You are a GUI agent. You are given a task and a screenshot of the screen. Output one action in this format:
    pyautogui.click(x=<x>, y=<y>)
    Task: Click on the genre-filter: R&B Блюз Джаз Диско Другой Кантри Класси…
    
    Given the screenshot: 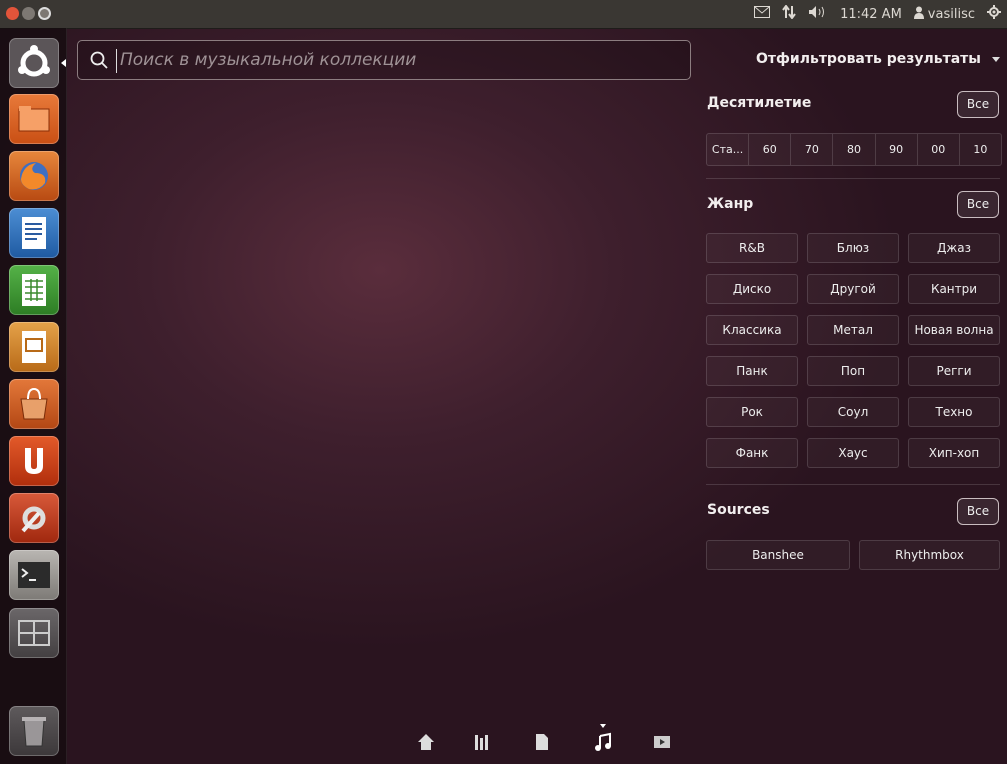 What is the action you would take?
    pyautogui.click(x=853, y=350)
    